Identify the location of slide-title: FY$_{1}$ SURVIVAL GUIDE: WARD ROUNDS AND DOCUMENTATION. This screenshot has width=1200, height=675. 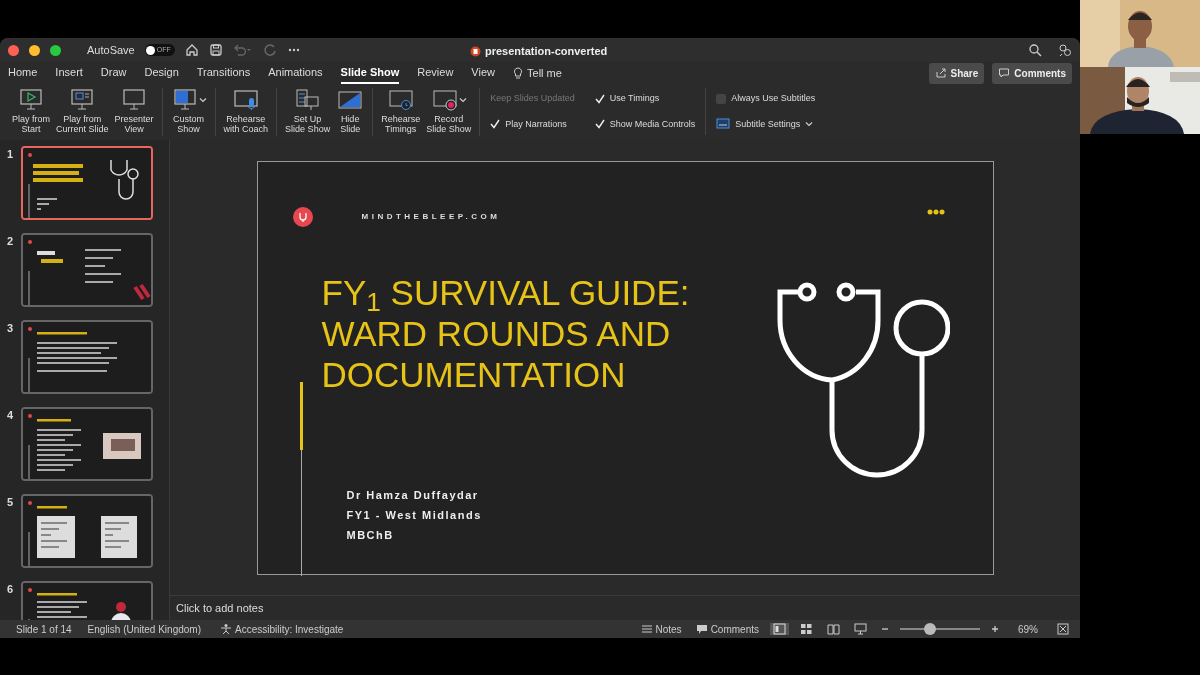
(506, 333).